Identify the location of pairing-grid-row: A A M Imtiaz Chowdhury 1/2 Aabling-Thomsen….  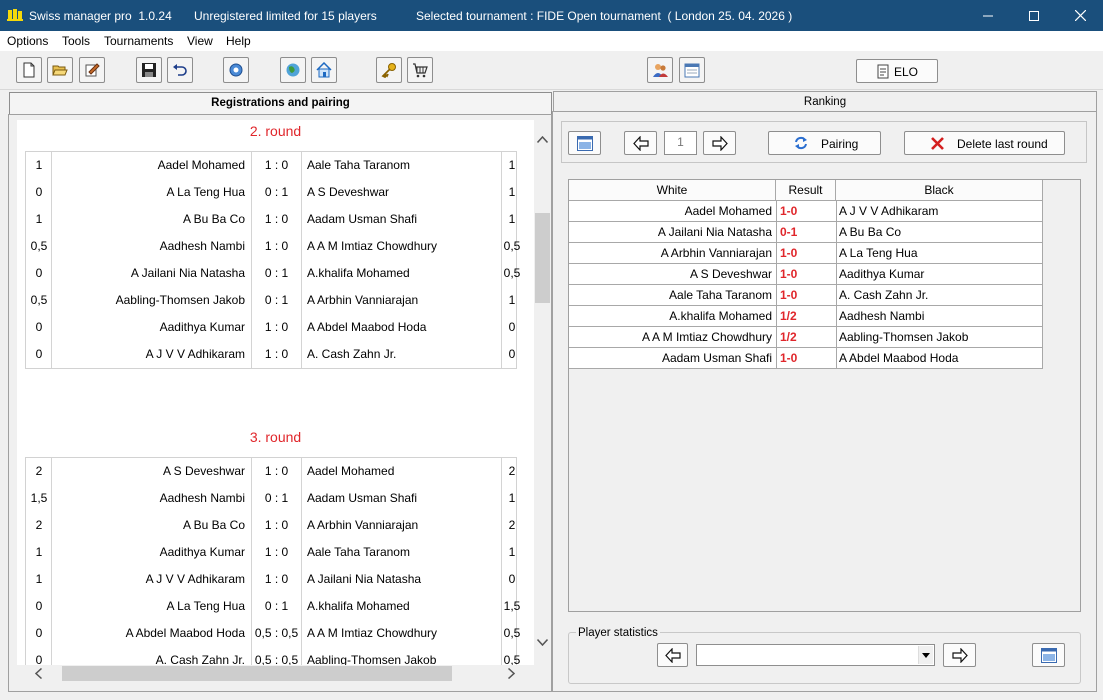
(806, 337).